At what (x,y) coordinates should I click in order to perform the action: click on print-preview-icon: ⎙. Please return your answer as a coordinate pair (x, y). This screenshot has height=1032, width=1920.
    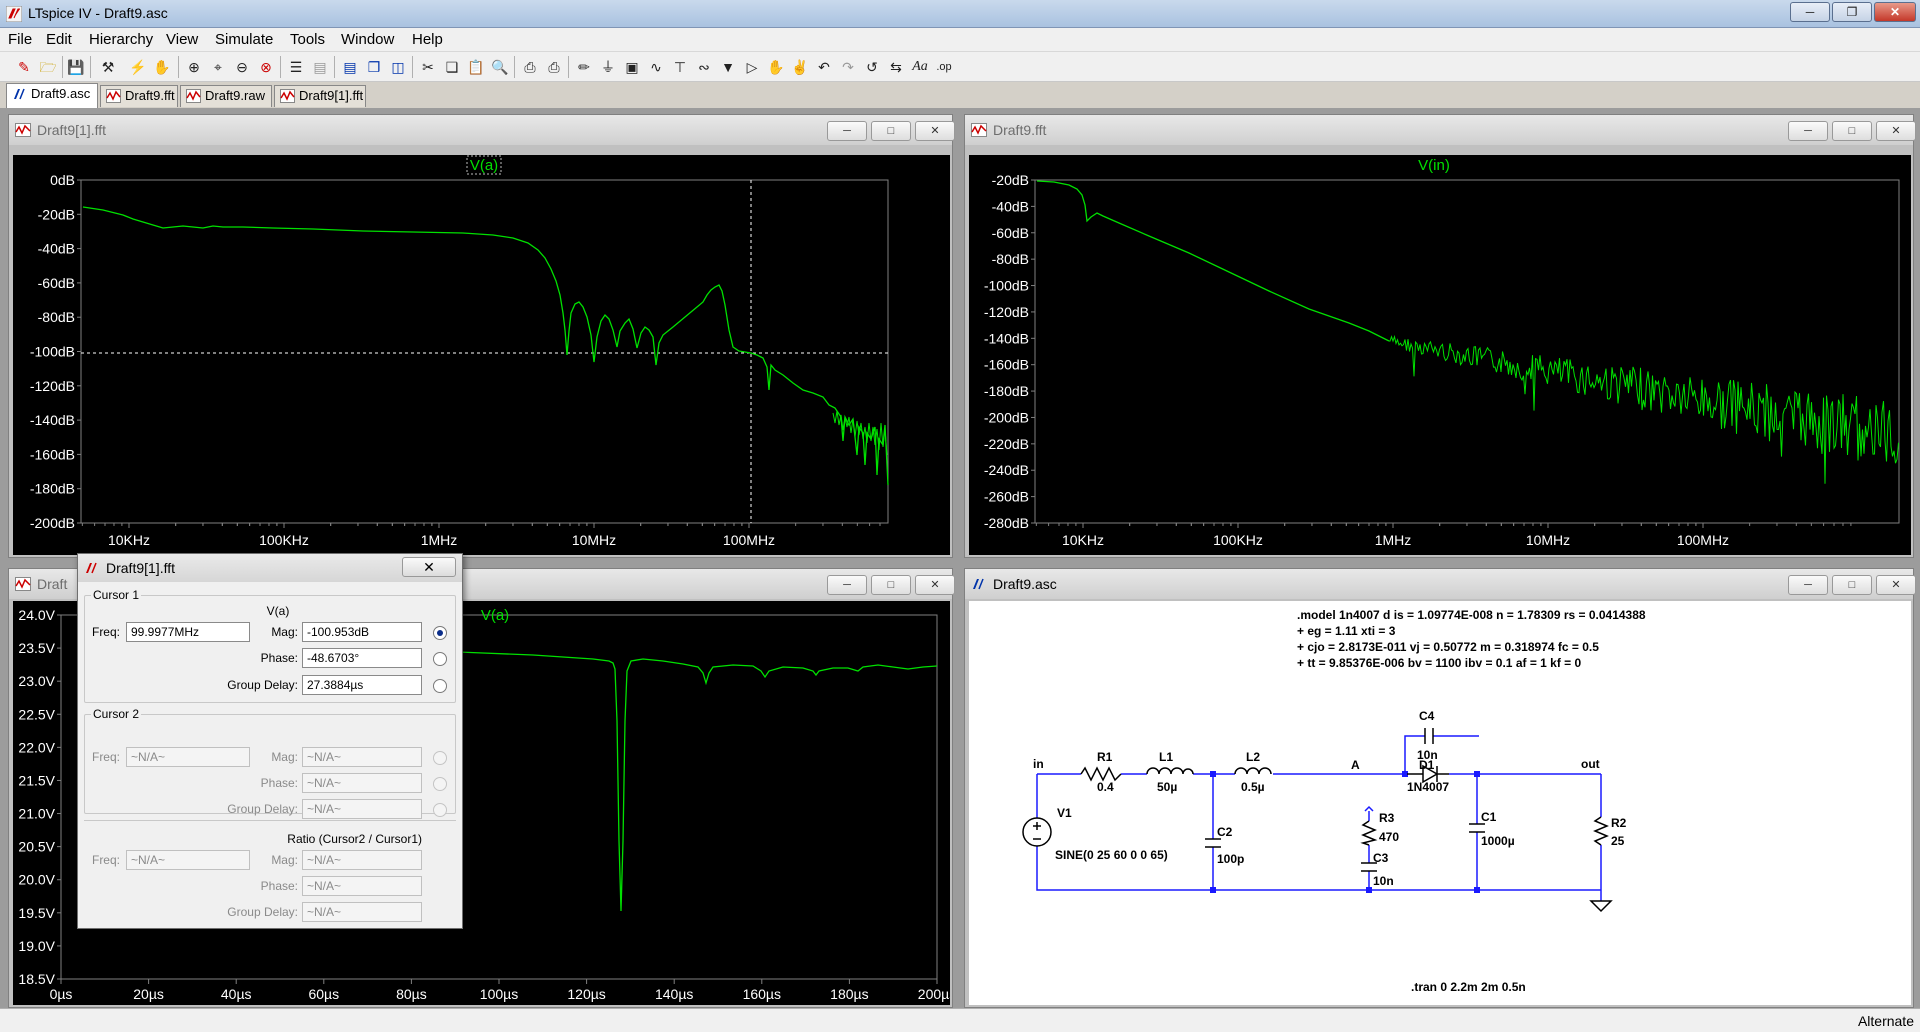
    Looking at the image, I should click on (530, 67).